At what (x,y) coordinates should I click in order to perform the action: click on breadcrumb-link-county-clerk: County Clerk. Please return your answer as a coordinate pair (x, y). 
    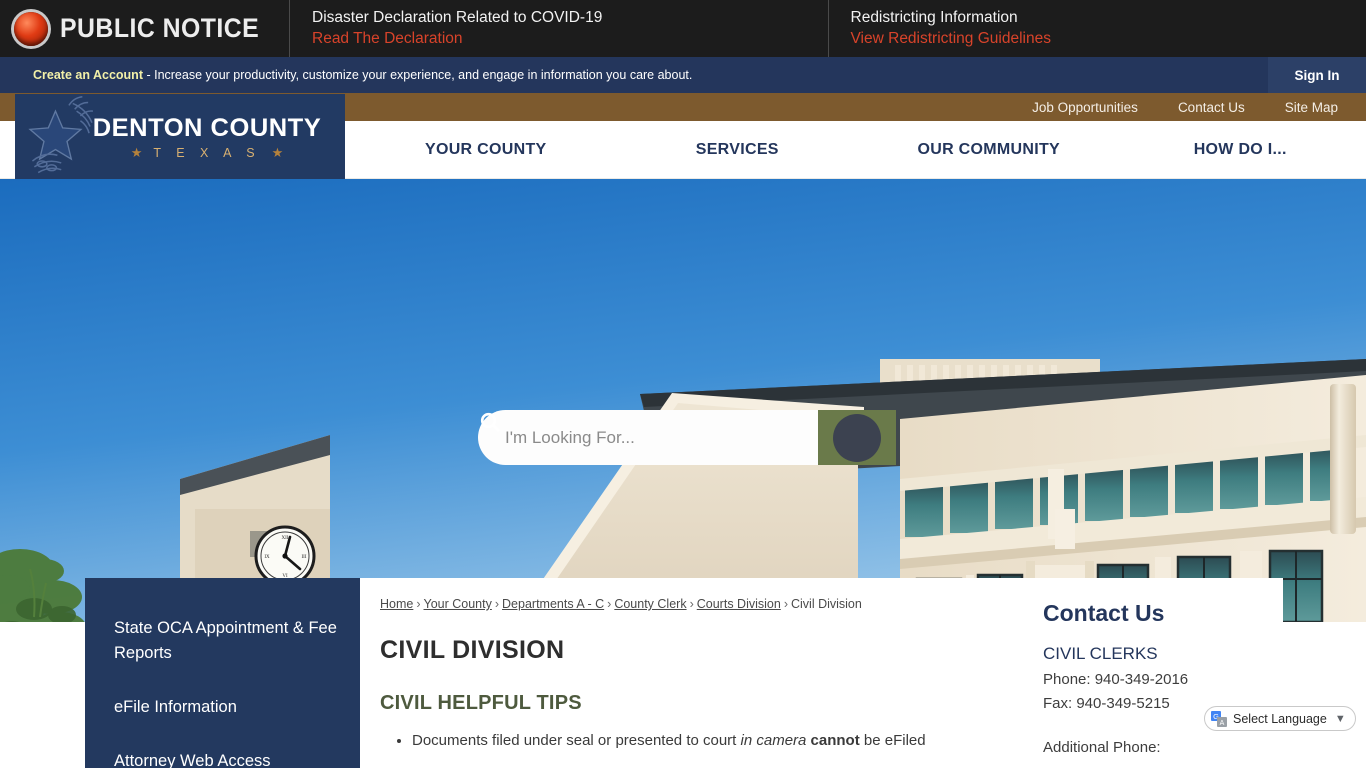
    Looking at the image, I should click on (650, 604).